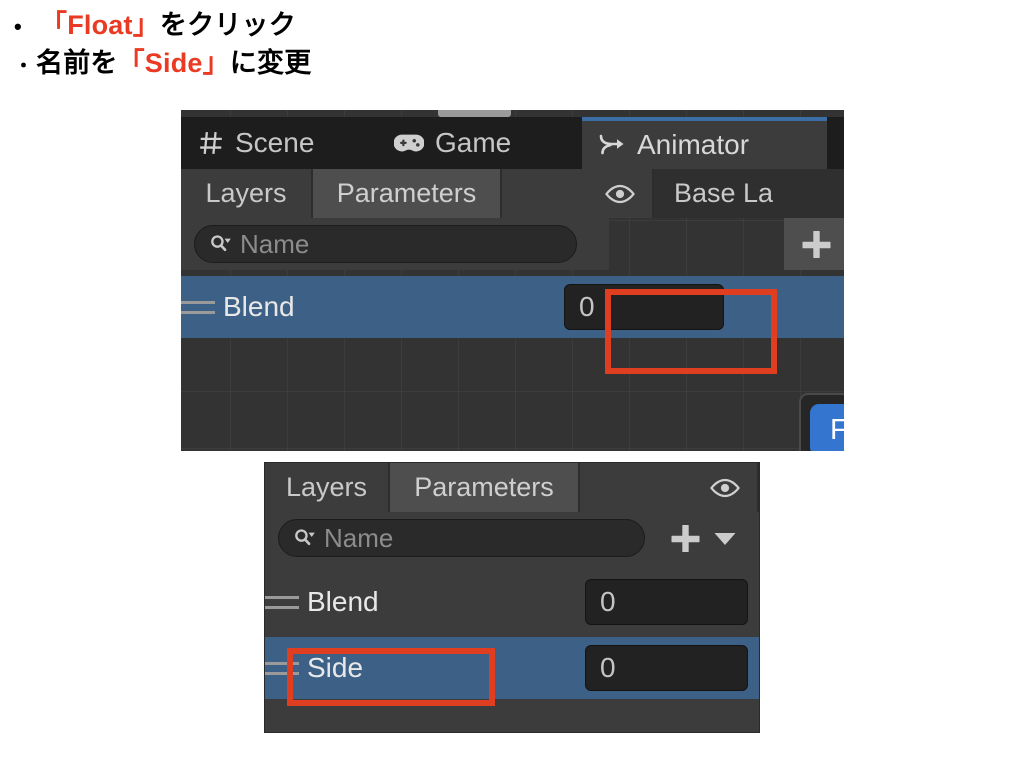 The height and width of the screenshot is (768, 1024). I want to click on parameter-value-field-side: 0, so click(666, 668).